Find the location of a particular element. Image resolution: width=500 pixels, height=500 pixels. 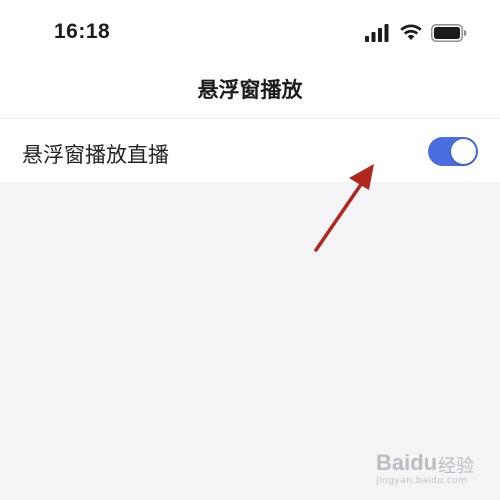

cellular-signal-icon is located at coordinates (377, 33).